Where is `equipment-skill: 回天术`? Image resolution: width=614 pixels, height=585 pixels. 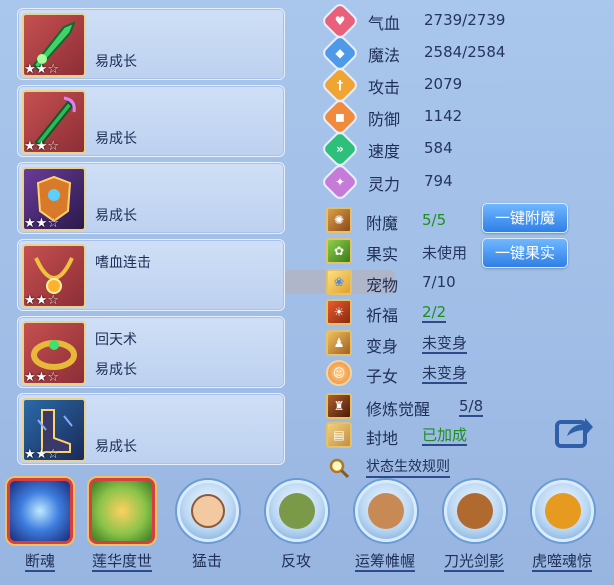
equipment-skill: 回天术 is located at coordinates (116, 340).